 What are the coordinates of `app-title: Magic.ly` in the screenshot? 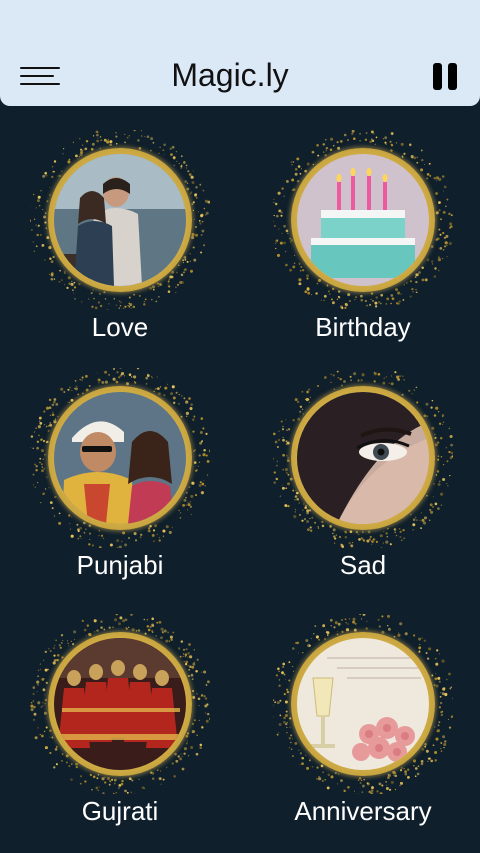 It's located at (230, 75).